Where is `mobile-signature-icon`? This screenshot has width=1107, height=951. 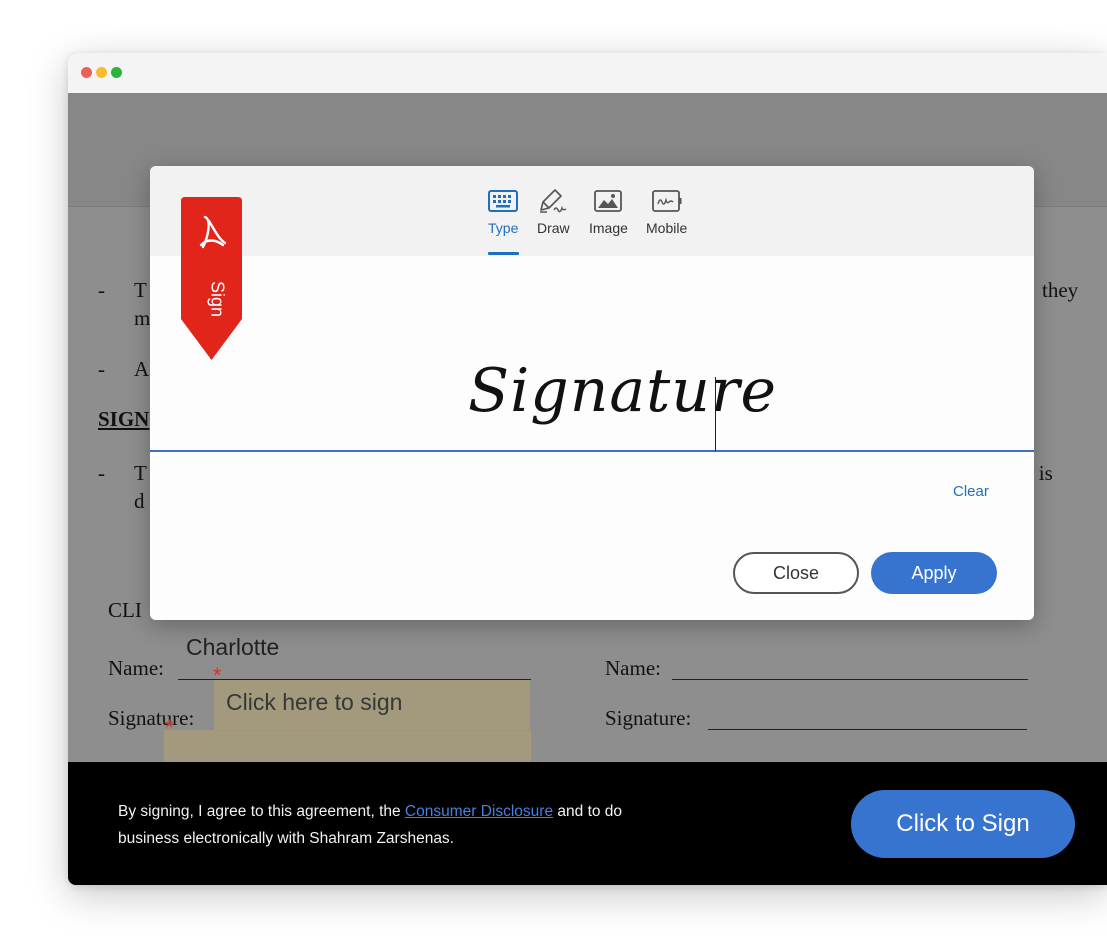
mobile-signature-icon is located at coordinates (666, 201).